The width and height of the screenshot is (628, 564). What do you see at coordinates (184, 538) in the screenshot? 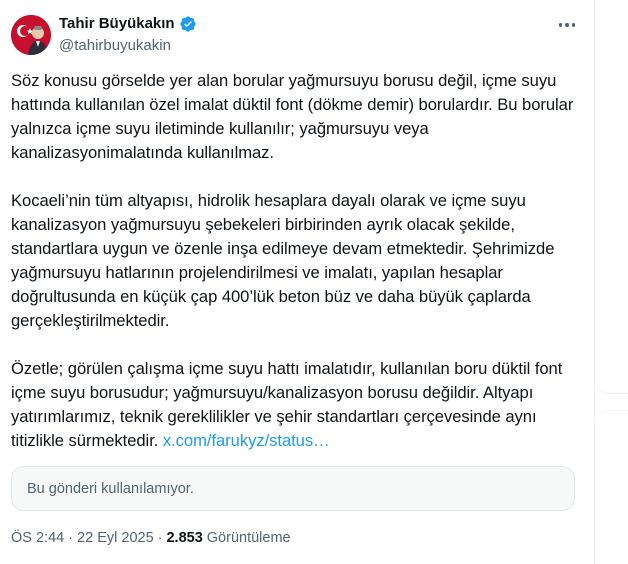
I see `views-count: 2.853` at bounding box center [184, 538].